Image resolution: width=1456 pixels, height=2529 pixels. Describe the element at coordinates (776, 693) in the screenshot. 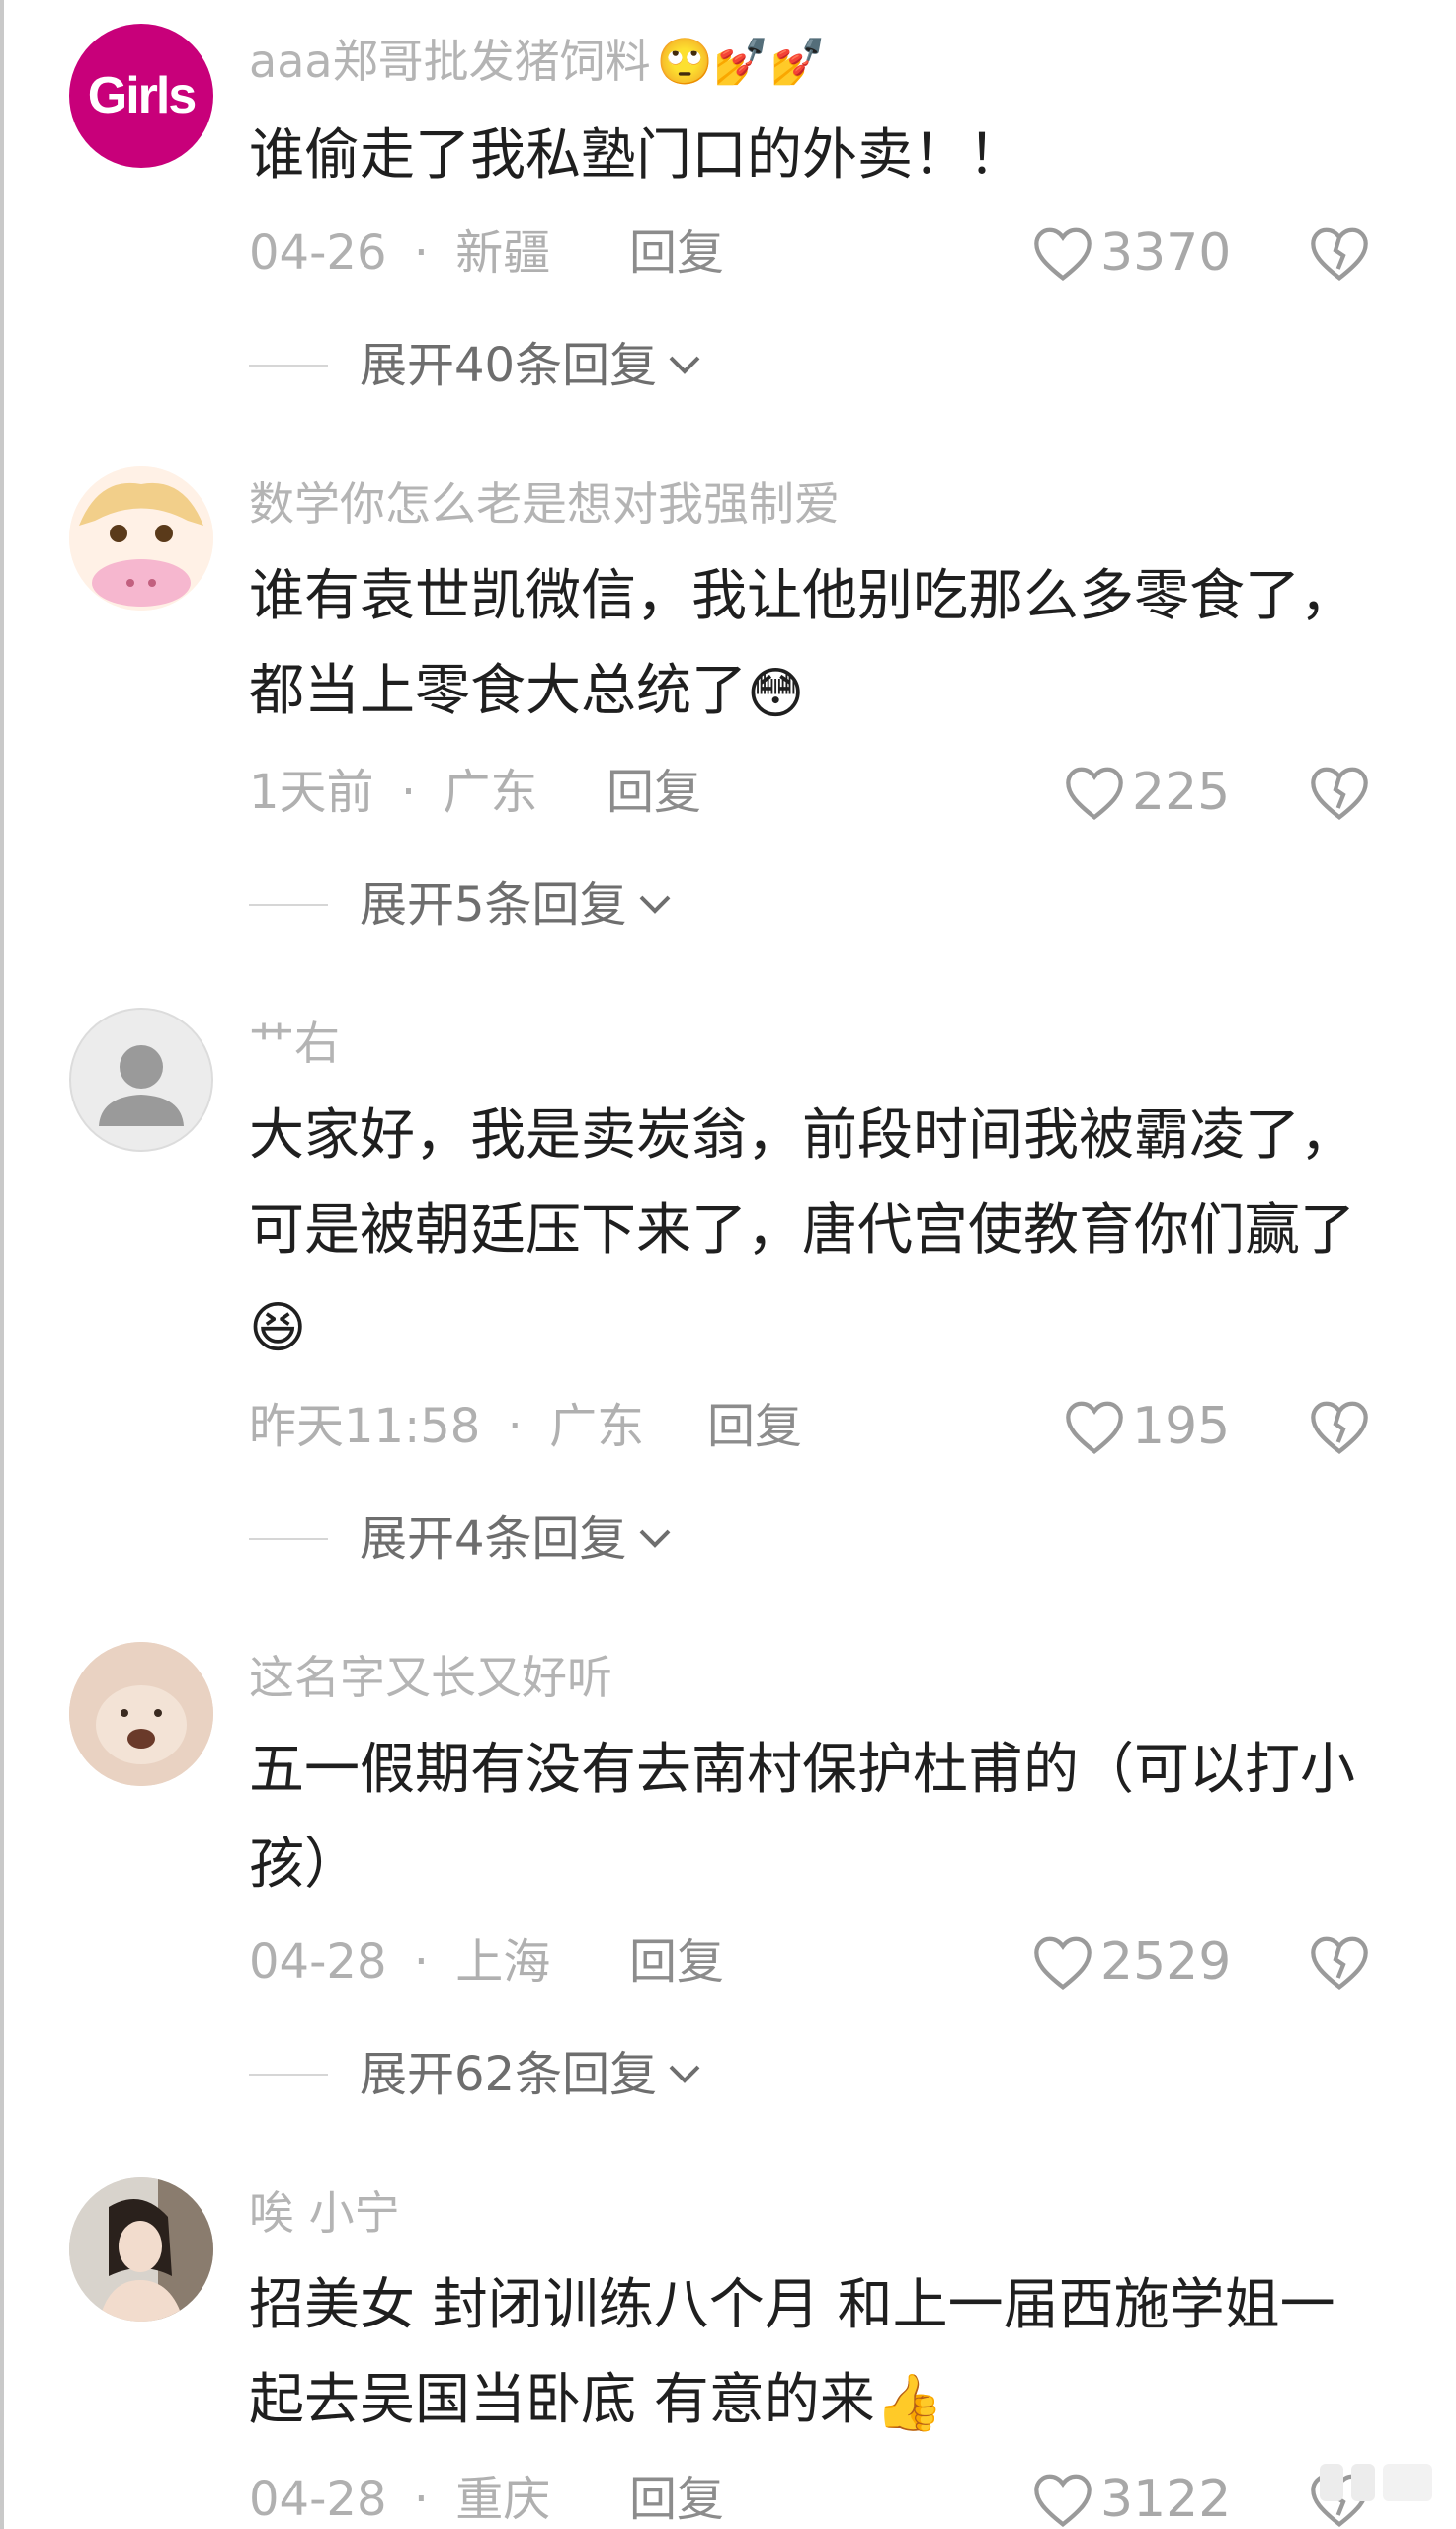

I see `emoji-icon: 😳` at that location.